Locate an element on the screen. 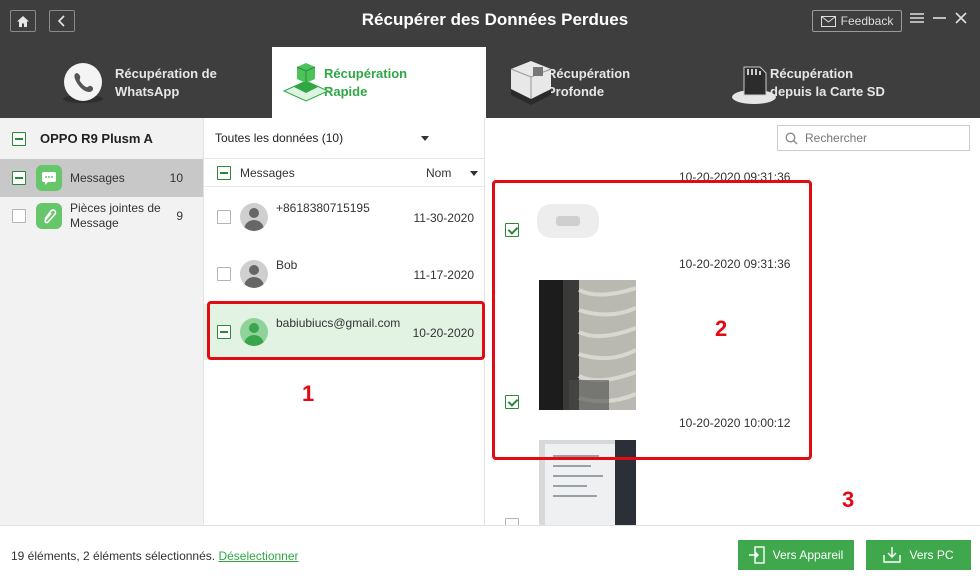 The height and width of the screenshot is (582, 980). minimize-button is located at coordinates (939, 19).